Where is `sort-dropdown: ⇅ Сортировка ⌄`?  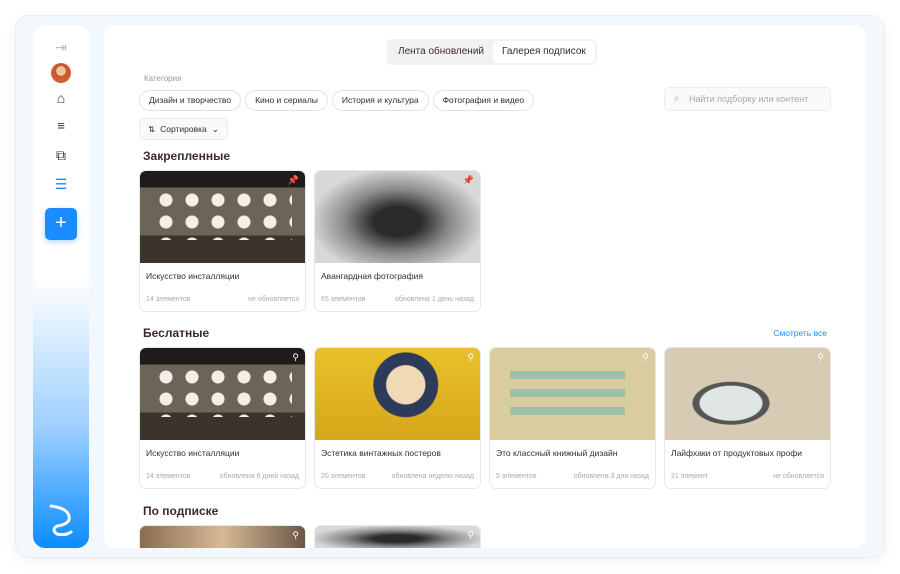 sort-dropdown: ⇅ Сортировка ⌄ is located at coordinates (183, 129).